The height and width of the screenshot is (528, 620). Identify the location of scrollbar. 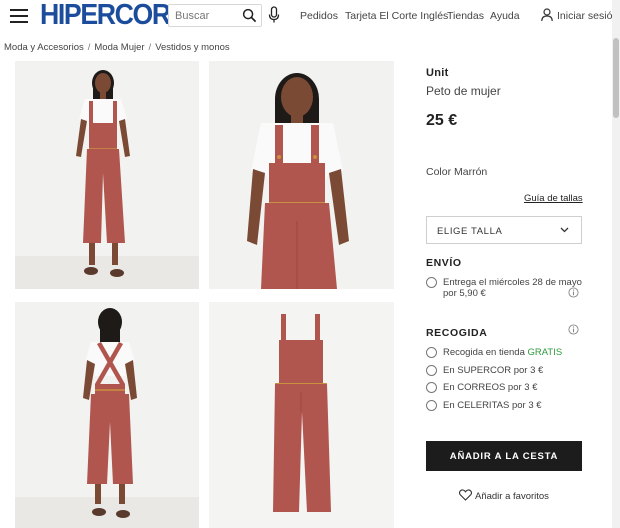
(616, 264).